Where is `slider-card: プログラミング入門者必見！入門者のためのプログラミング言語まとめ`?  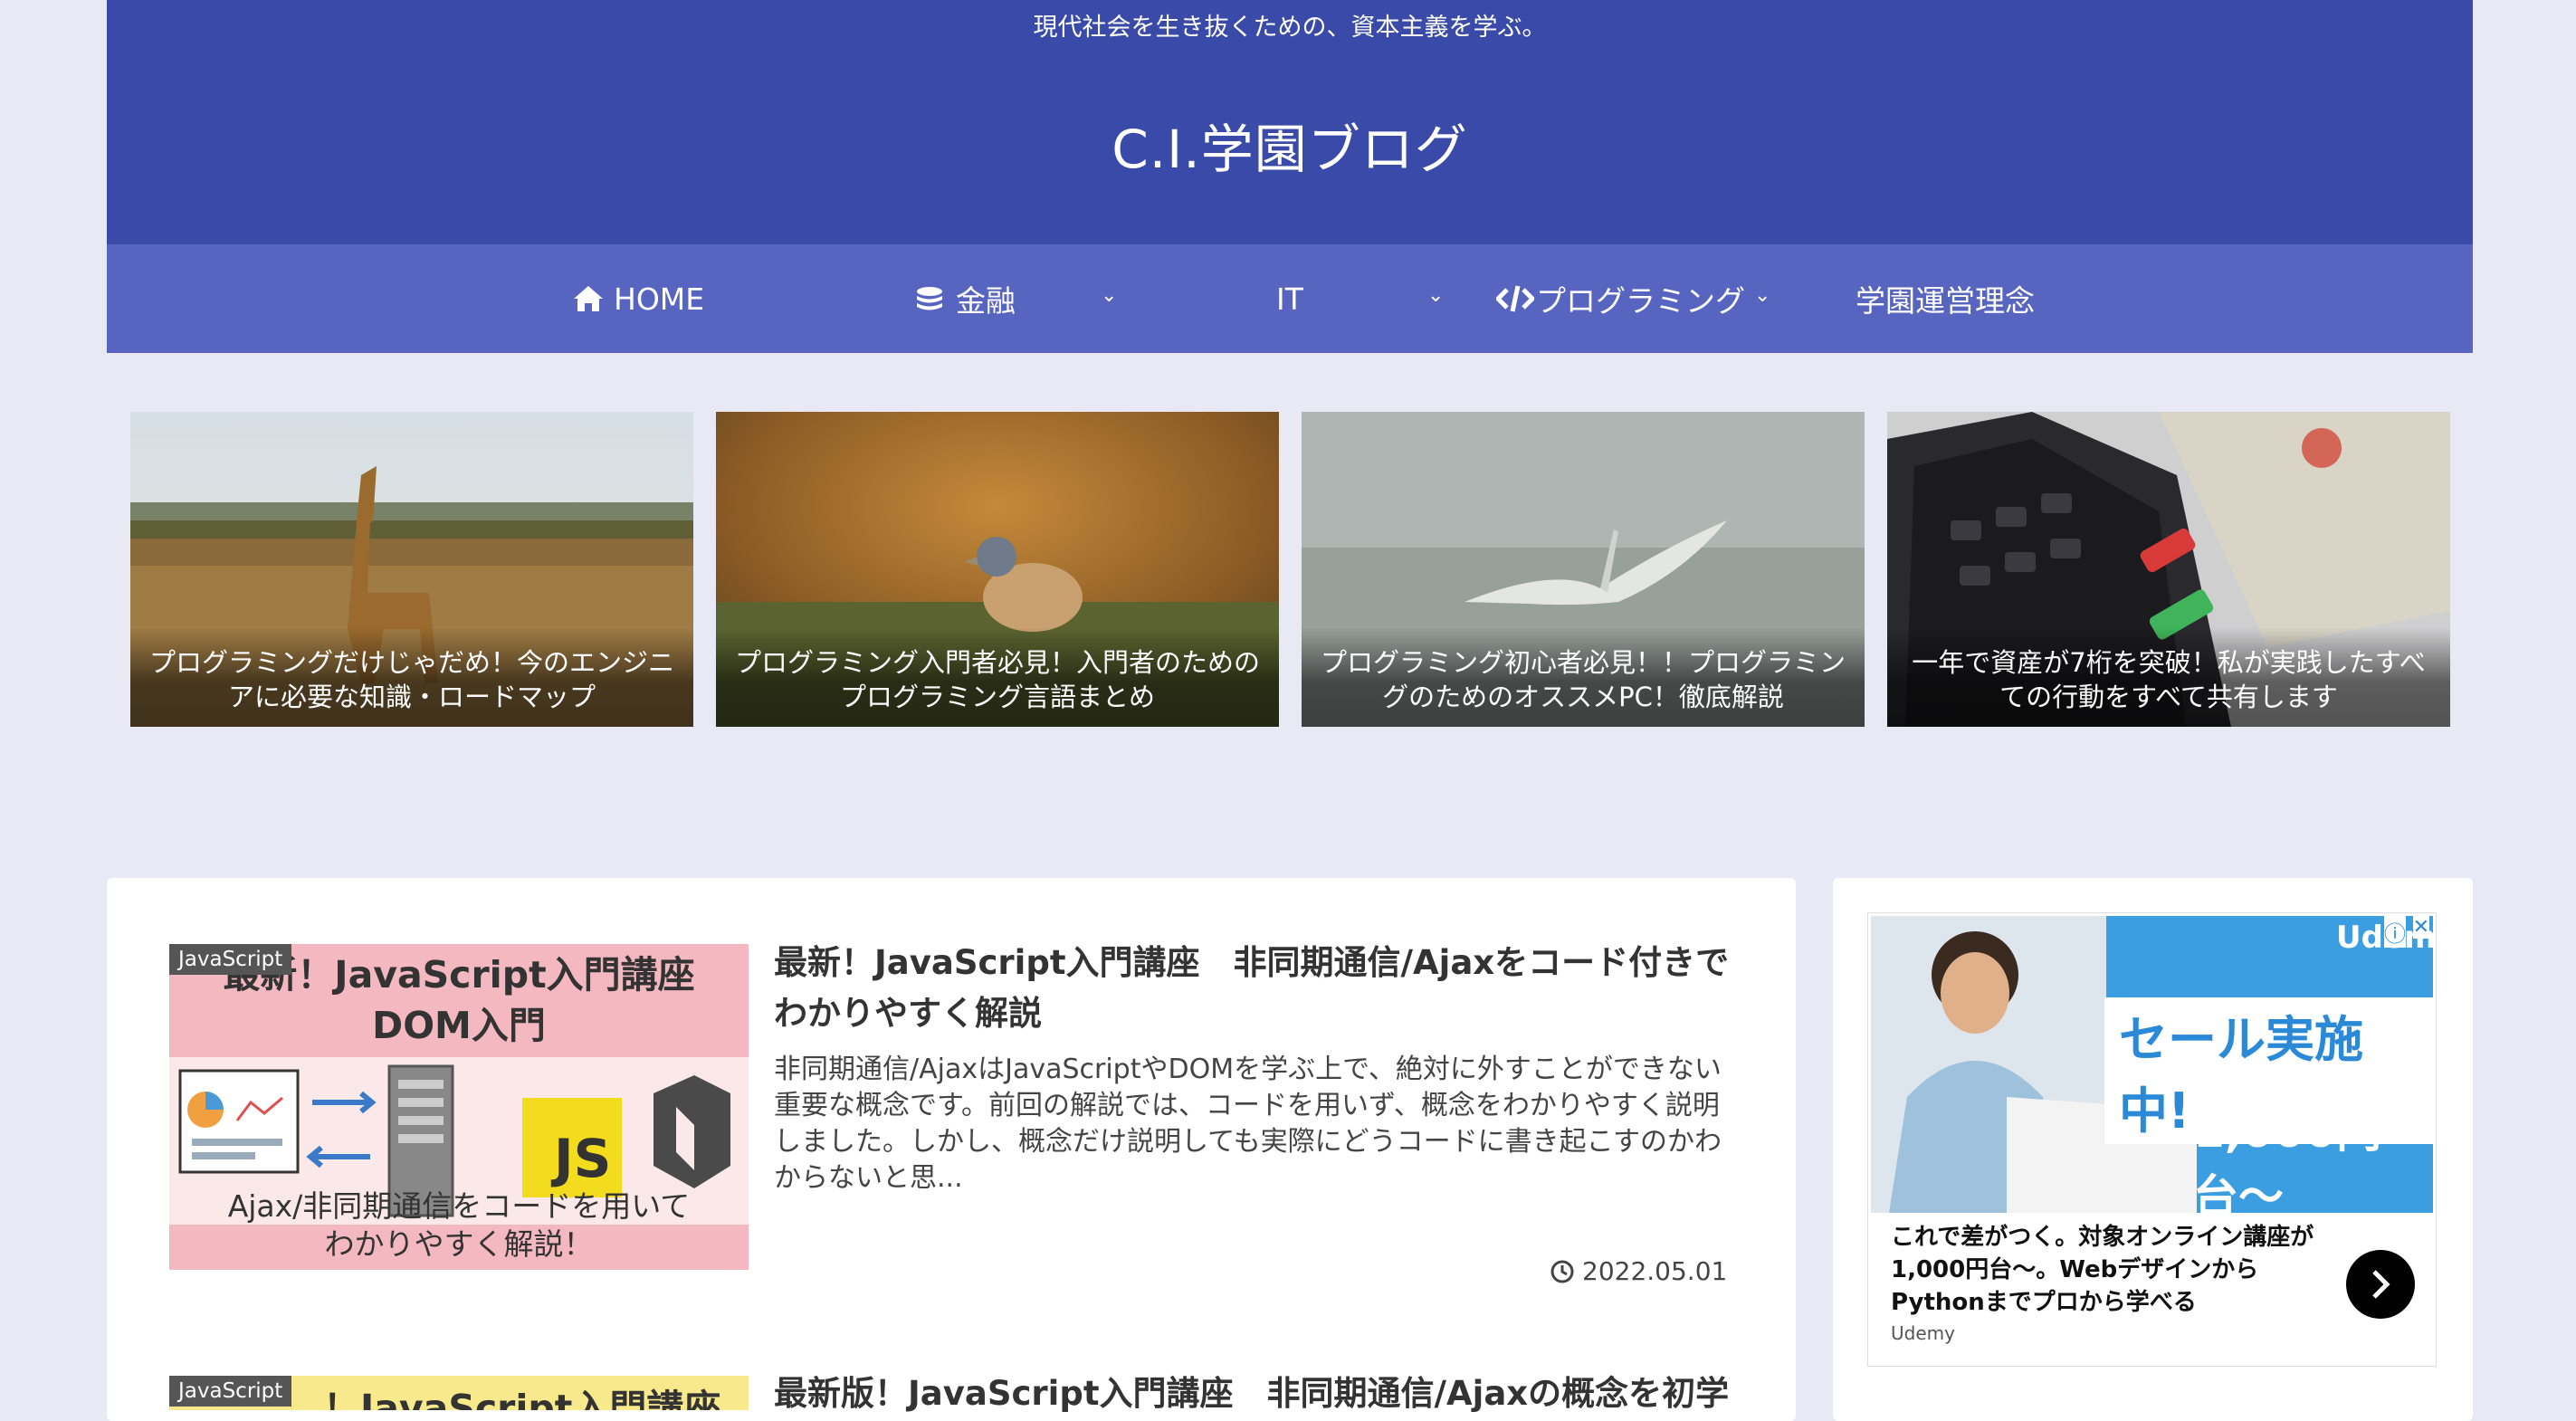
slider-card: プログラミング入門者必見！入門者のためのプログラミング言語まとめ is located at coordinates (998, 570).